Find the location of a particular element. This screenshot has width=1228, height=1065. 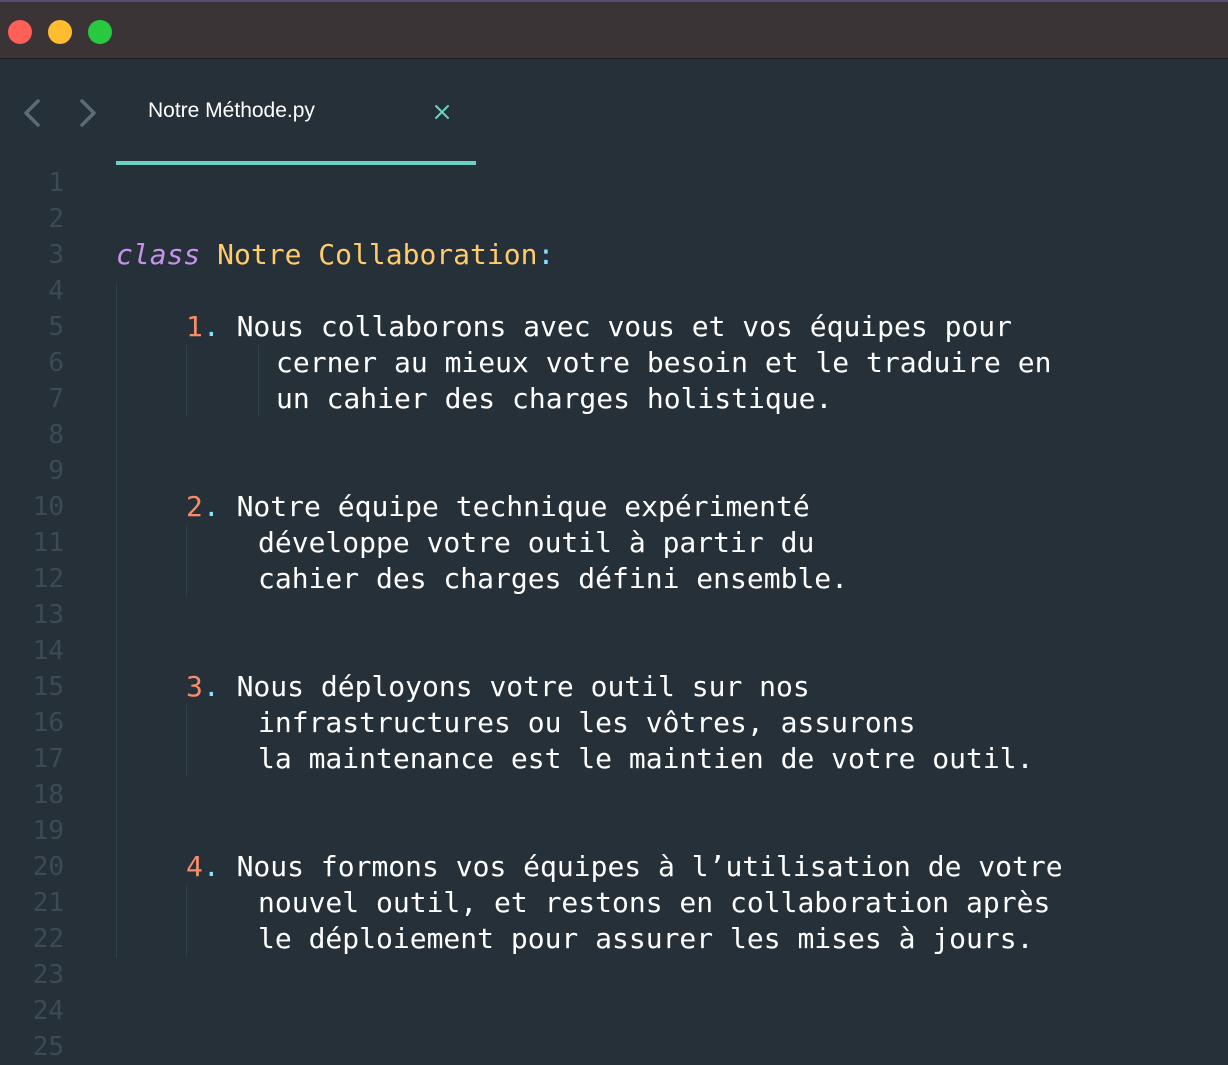

item-number: 4 is located at coordinates (194, 866).